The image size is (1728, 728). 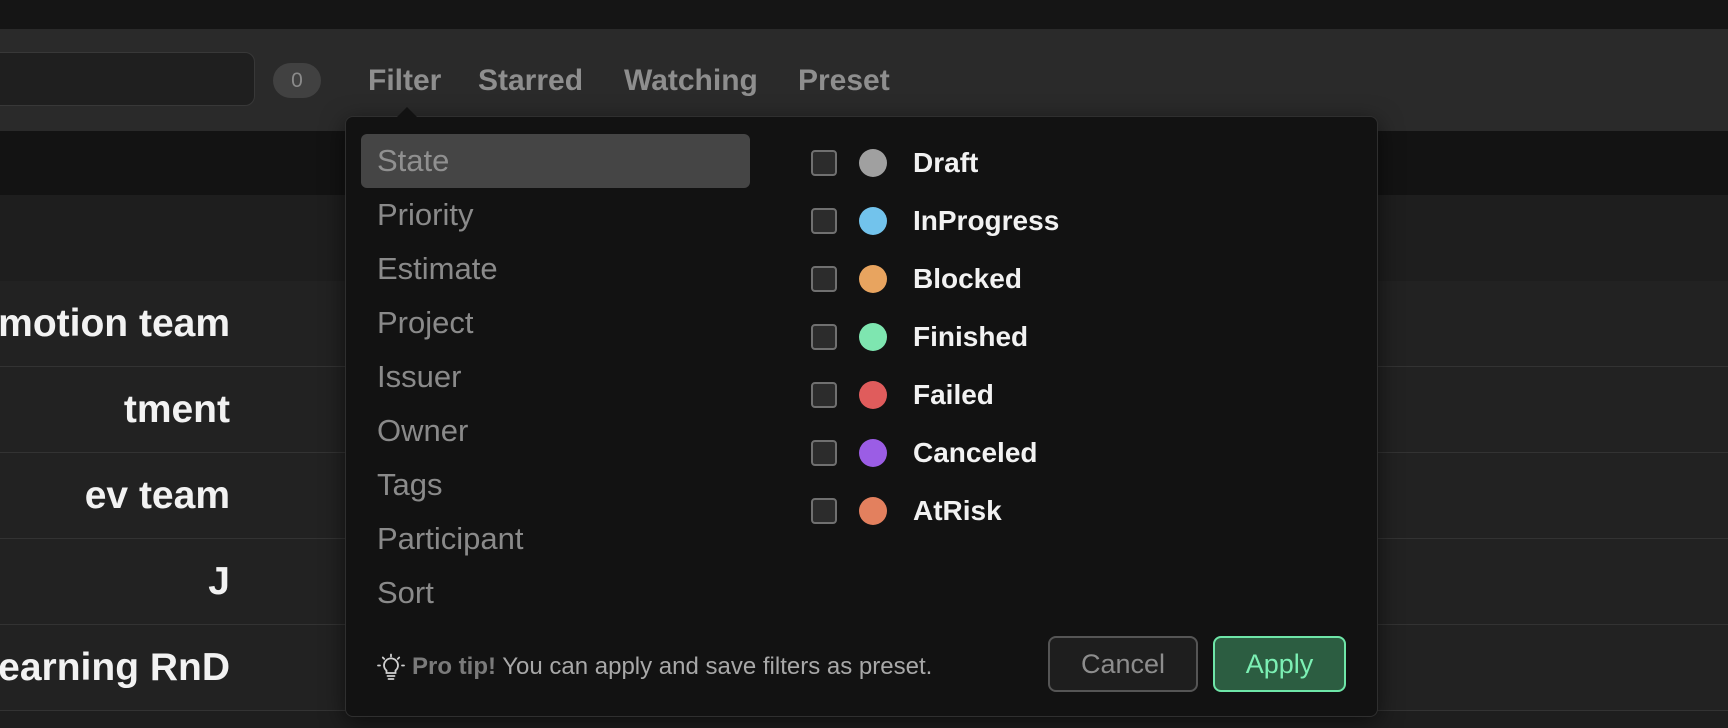 I want to click on tab-watching: Watching, so click(x=691, y=81).